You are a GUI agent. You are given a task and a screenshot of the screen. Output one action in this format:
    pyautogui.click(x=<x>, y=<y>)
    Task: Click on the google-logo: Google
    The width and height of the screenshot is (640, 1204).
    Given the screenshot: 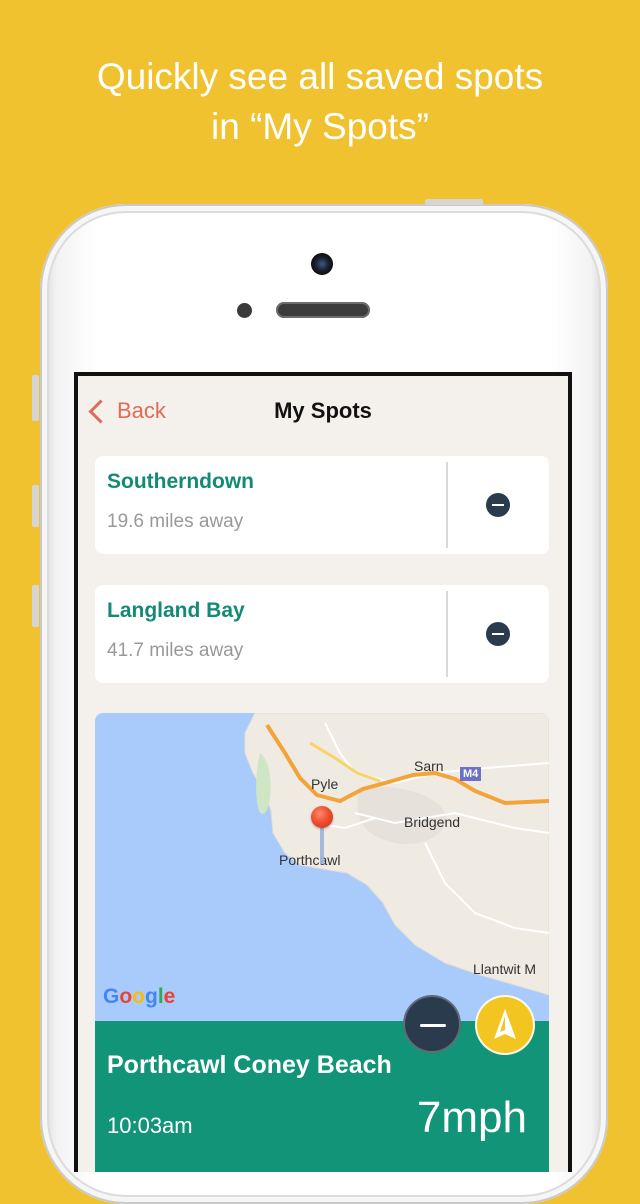 What is the action you would take?
    pyautogui.click(x=139, y=997)
    